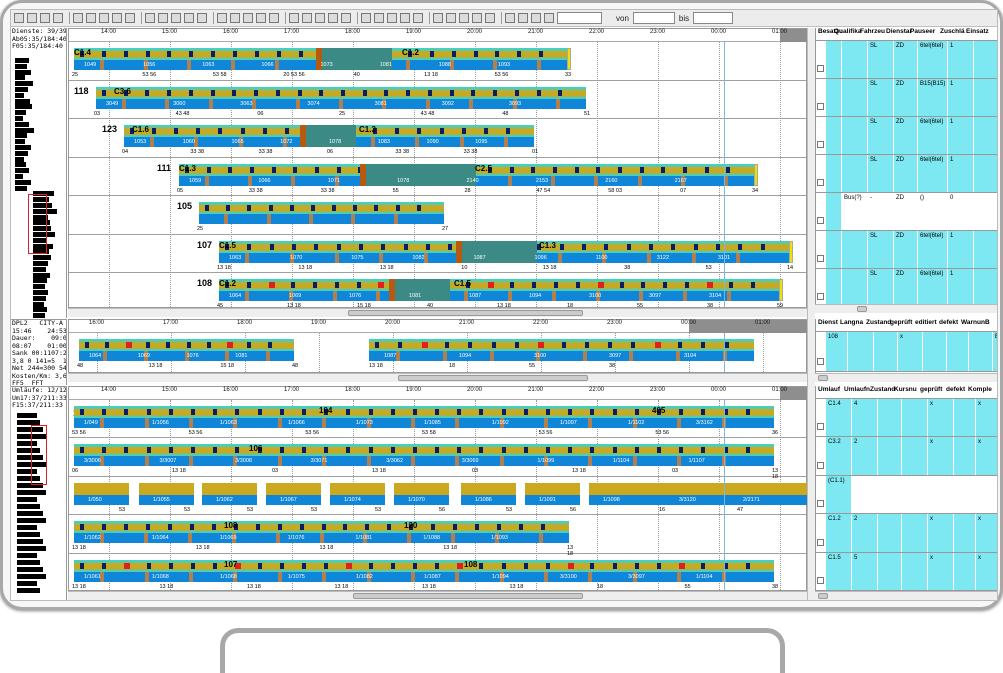 The height and width of the screenshot is (673, 1003). What do you see at coordinates (972, 322) in the screenshot?
I see `column-header: Warnun` at bounding box center [972, 322].